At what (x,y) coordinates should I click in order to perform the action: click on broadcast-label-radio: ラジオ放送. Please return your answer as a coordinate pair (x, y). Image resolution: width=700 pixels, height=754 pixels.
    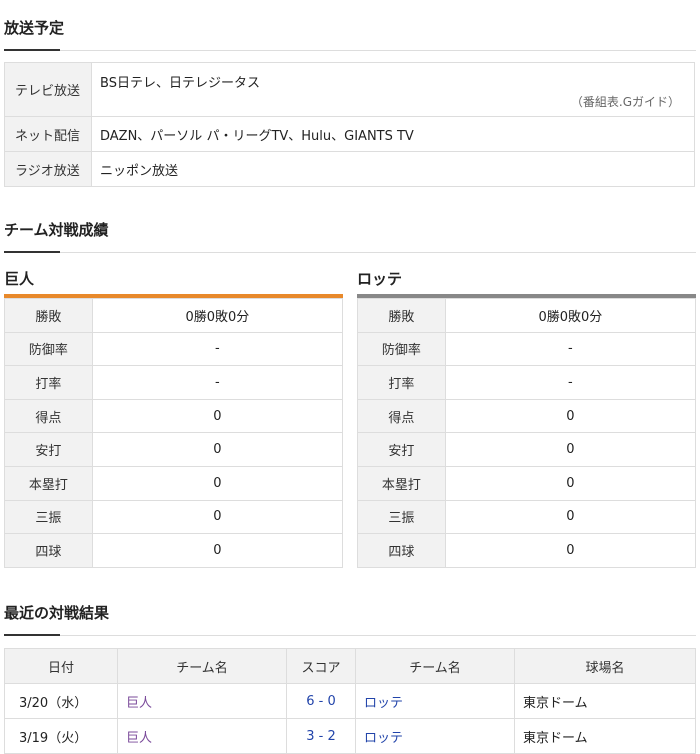
    Looking at the image, I should click on (48, 169).